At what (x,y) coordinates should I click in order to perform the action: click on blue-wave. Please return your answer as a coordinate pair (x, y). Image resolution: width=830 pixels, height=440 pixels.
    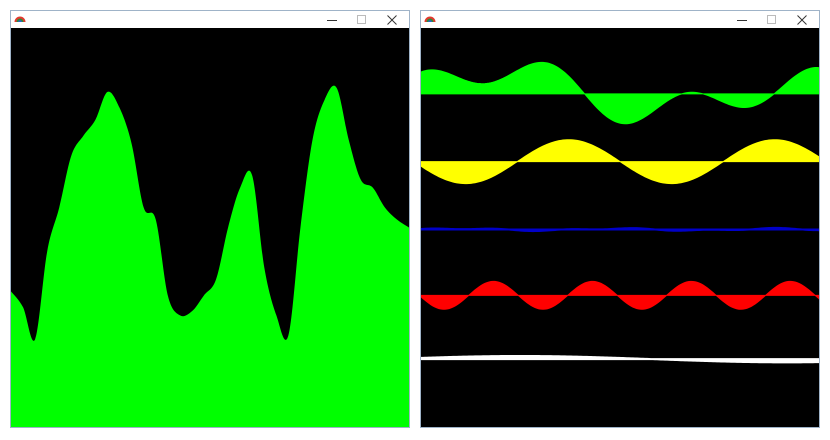
    Looking at the image, I should click on (620, 229).